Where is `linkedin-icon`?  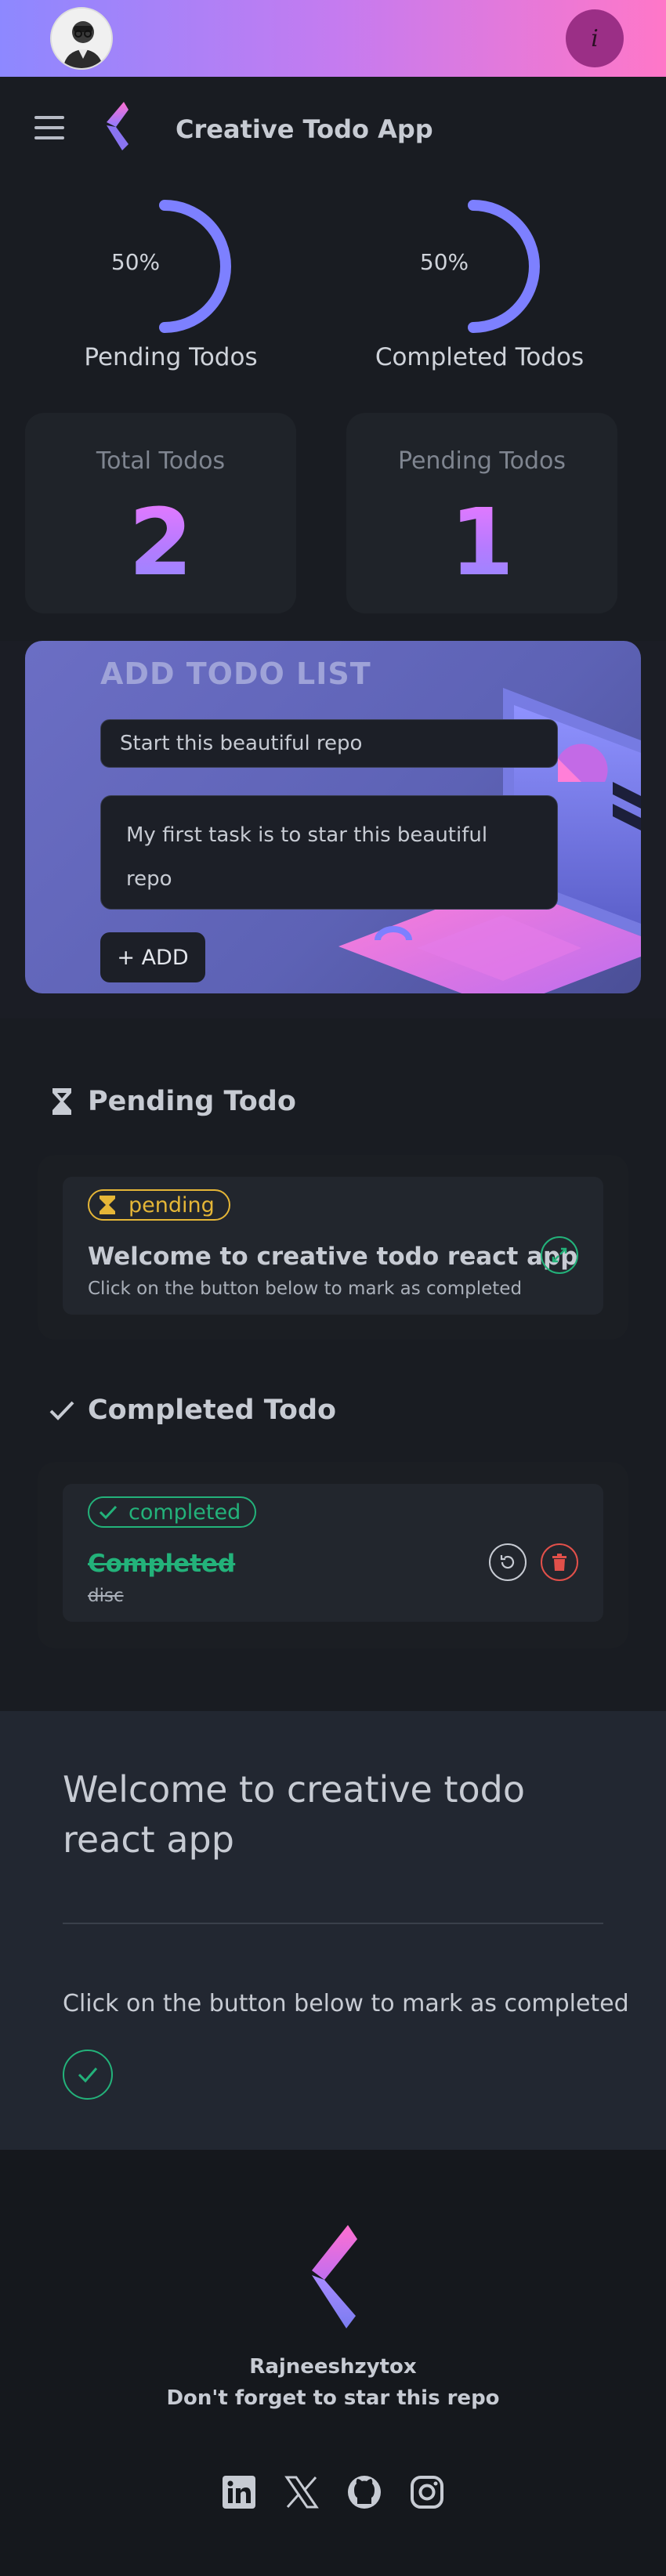 linkedin-icon is located at coordinates (239, 2493).